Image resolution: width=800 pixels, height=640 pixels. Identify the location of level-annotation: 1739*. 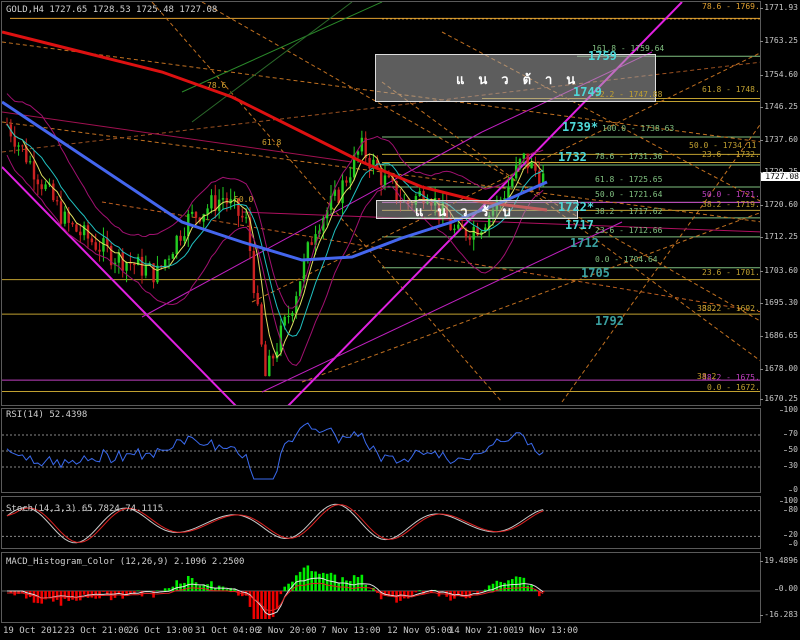
(580, 127).